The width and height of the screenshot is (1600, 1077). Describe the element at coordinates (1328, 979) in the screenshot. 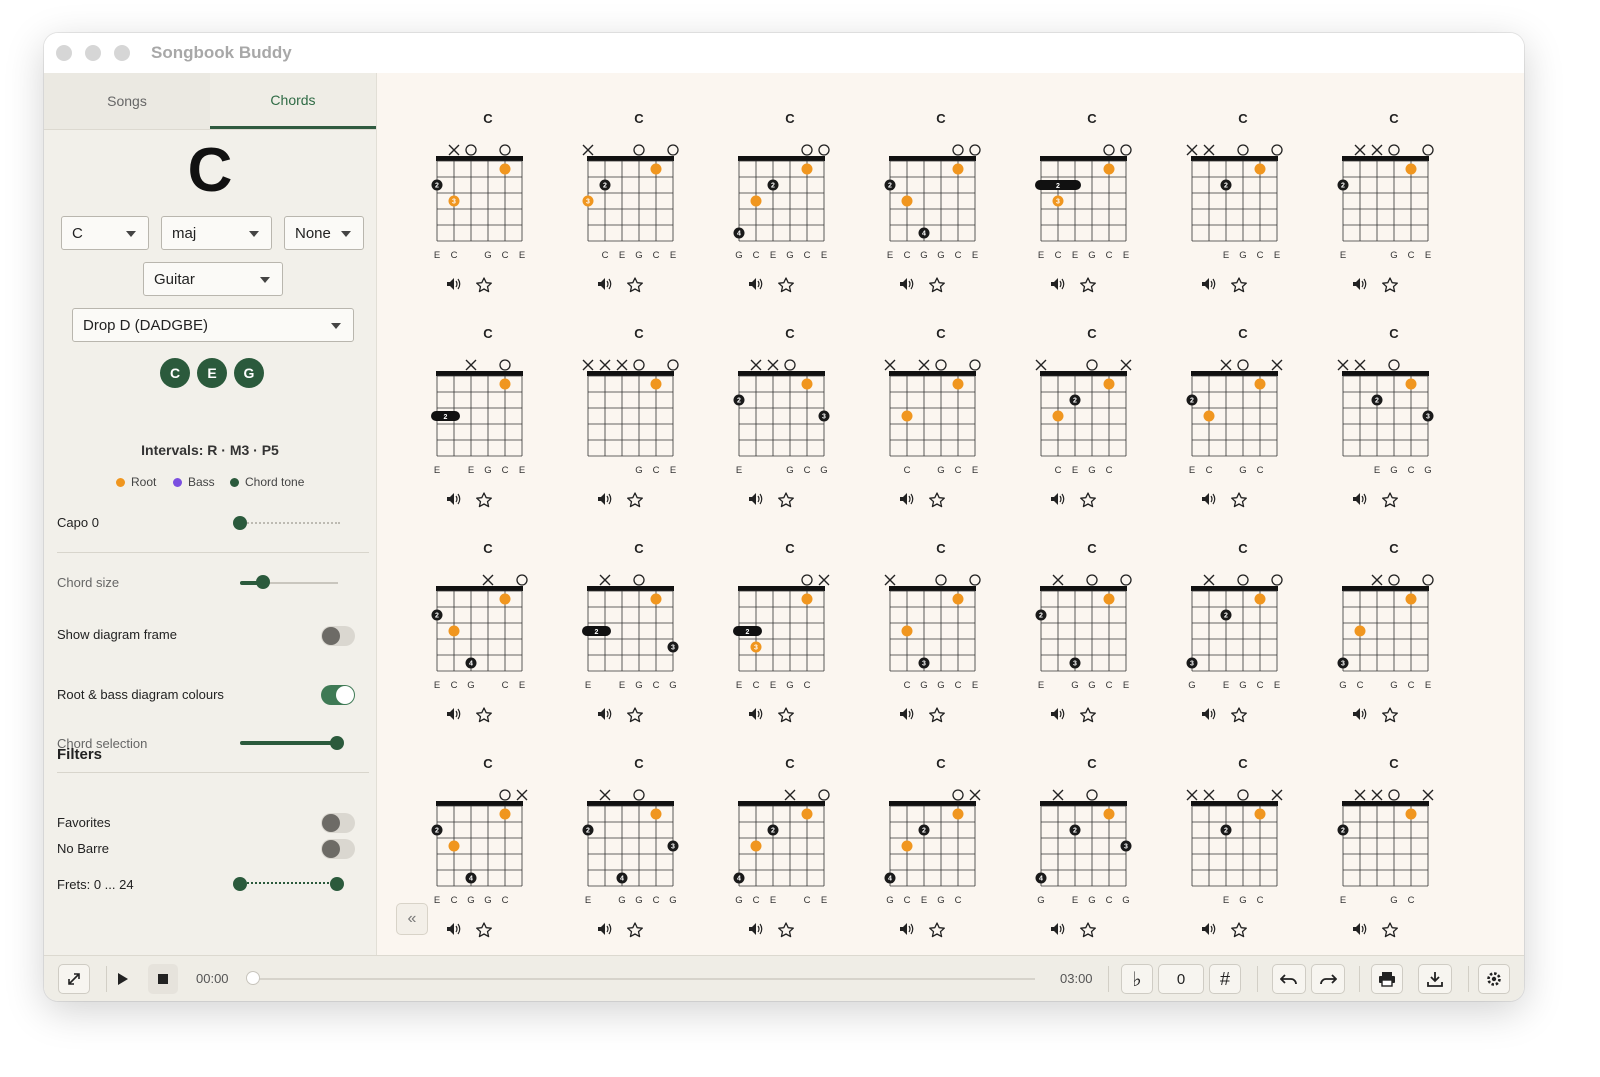

I see `redo-button` at that location.